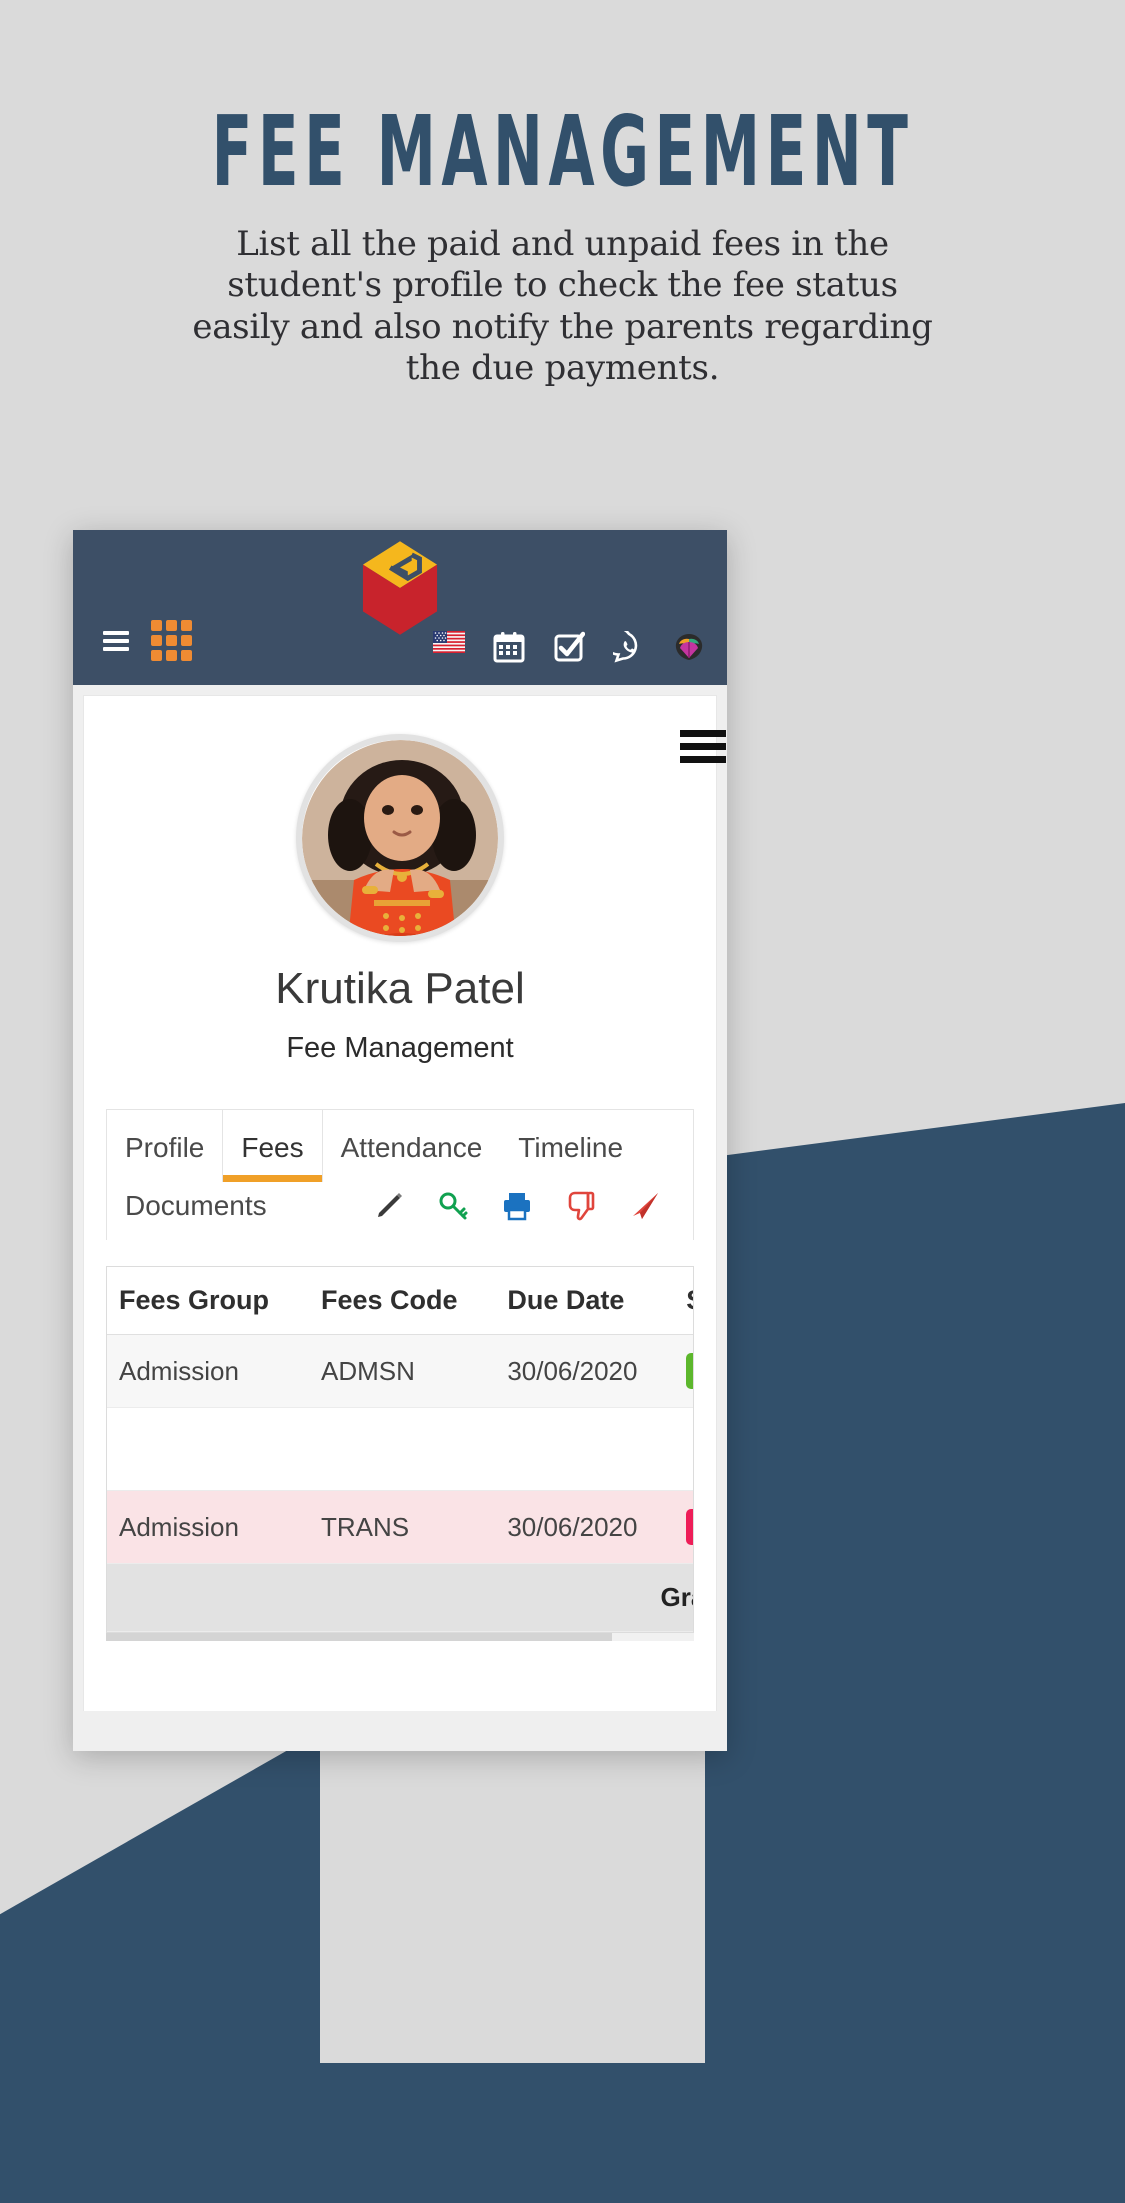 This screenshot has height=2203, width=1125. I want to click on topbar-right-icons, so click(569, 645).